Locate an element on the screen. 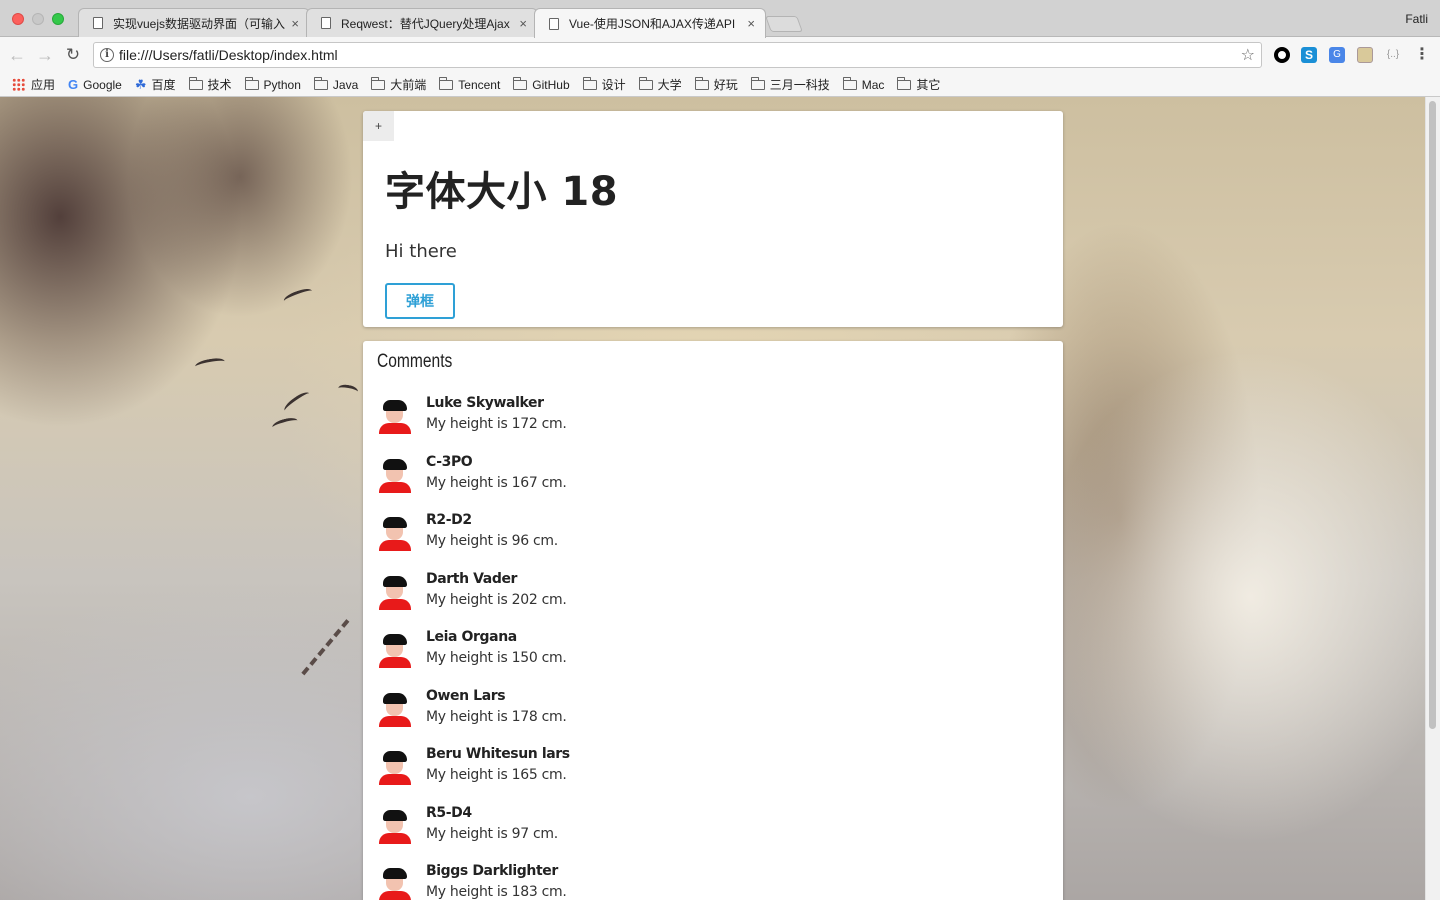 Image resolution: width=1440 pixels, height=900 pixels. bookmark-google: G Google is located at coordinates (95, 84).